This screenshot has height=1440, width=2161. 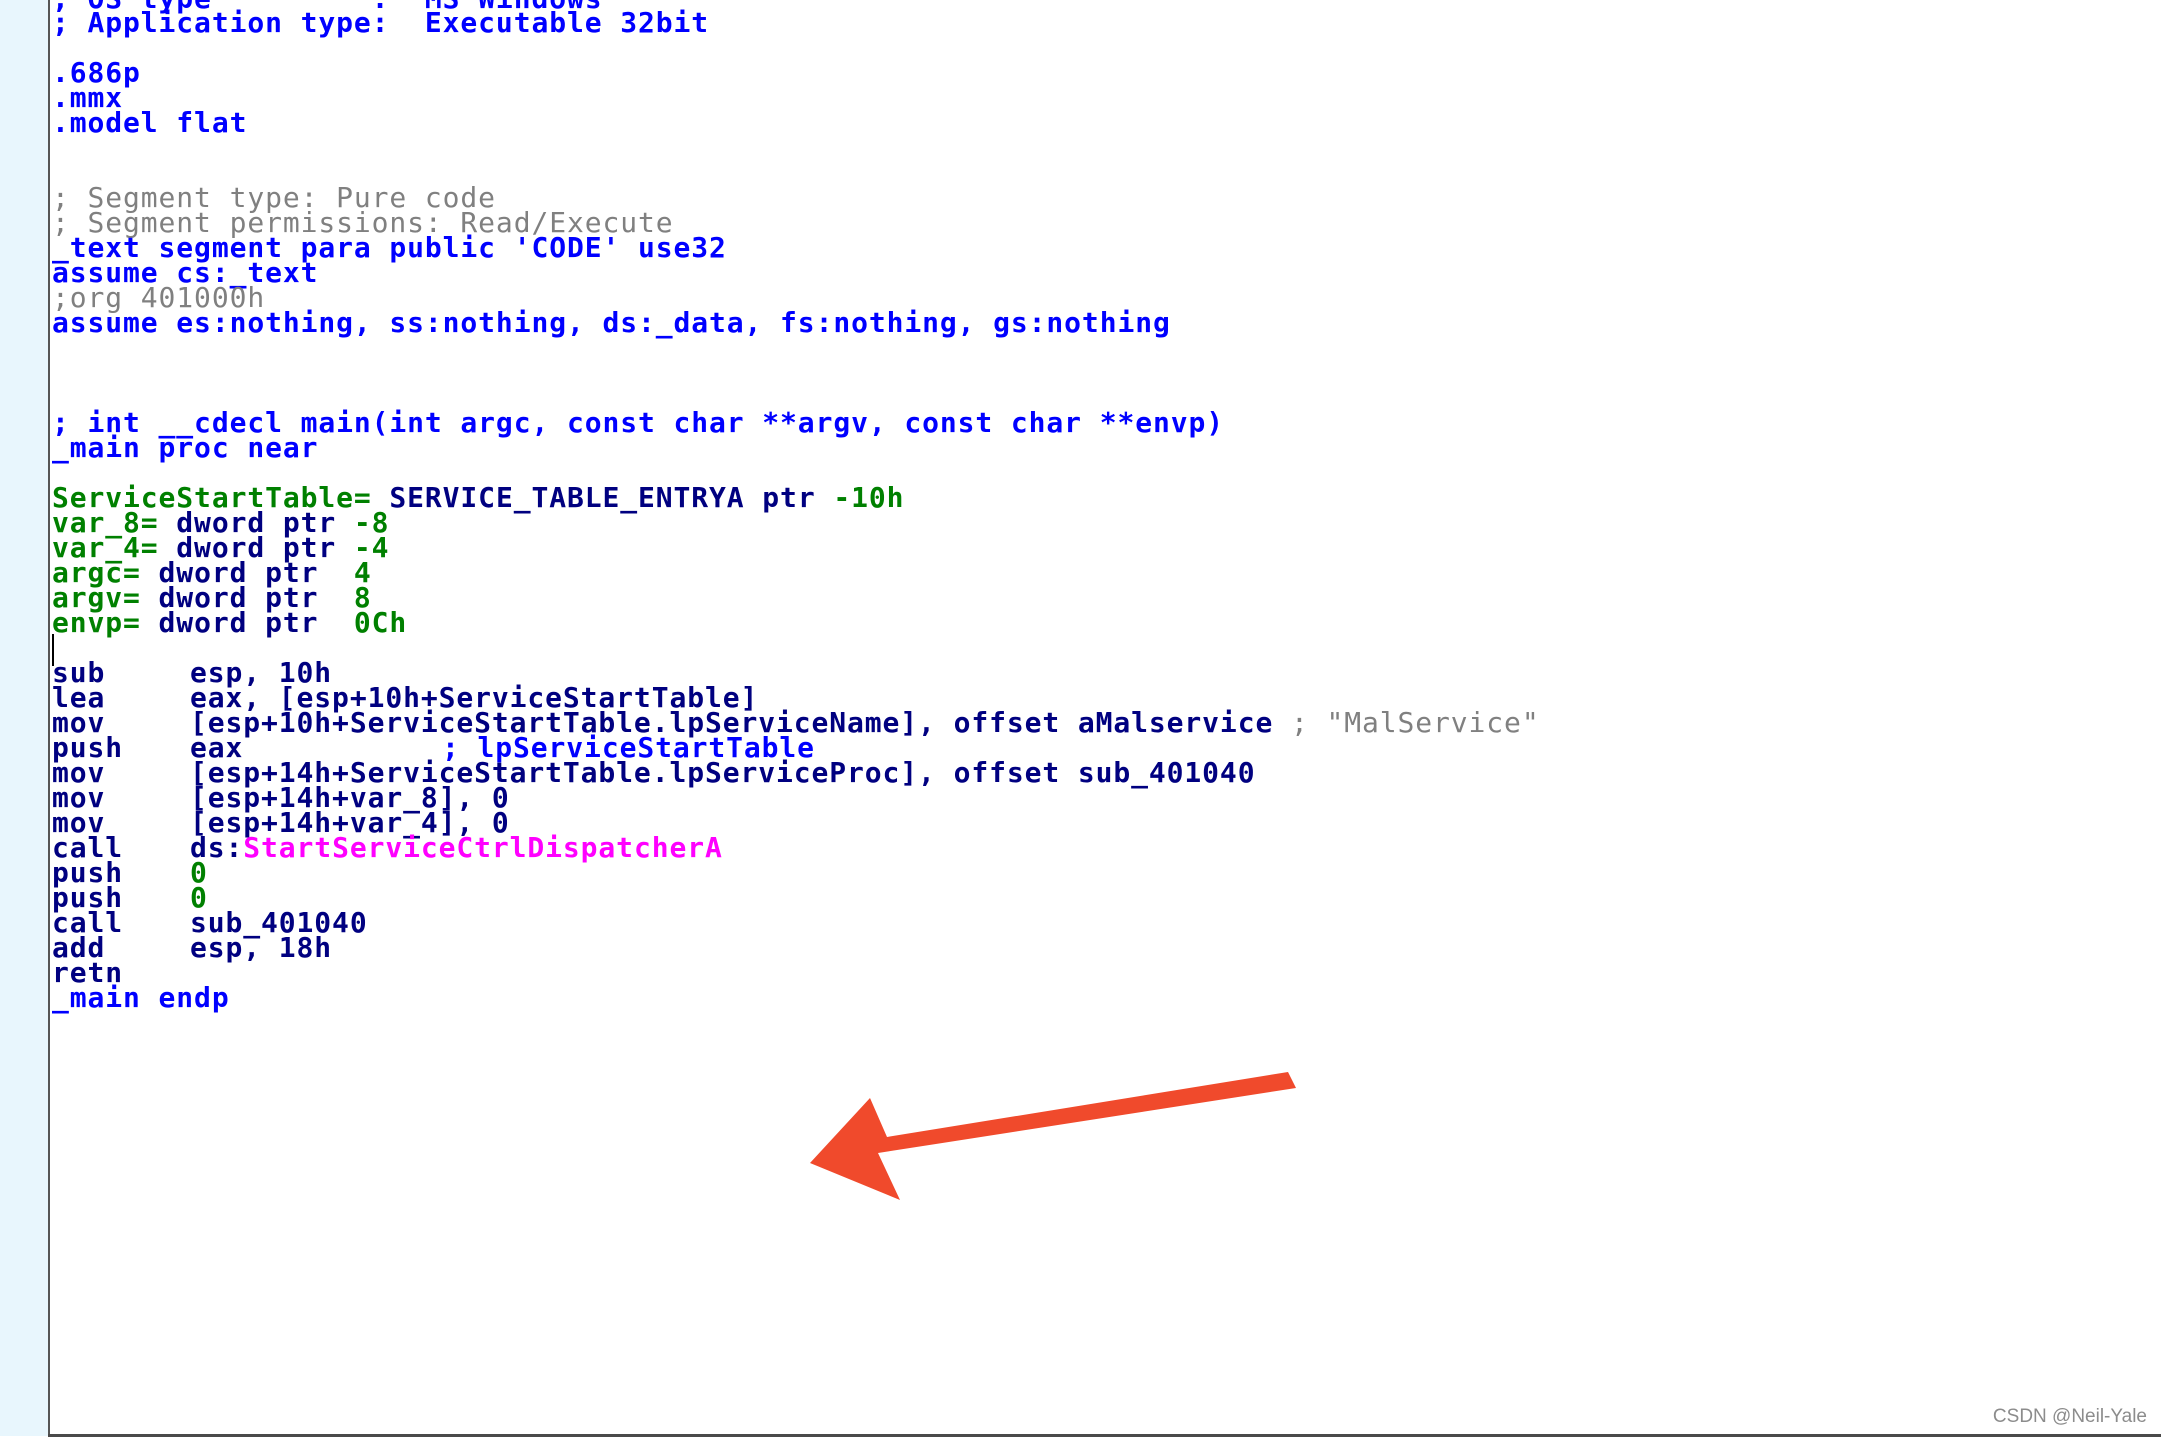 I want to click on local-var-type: SERVICE_TABLE_ENTRYA ptr, so click(x=602, y=497).